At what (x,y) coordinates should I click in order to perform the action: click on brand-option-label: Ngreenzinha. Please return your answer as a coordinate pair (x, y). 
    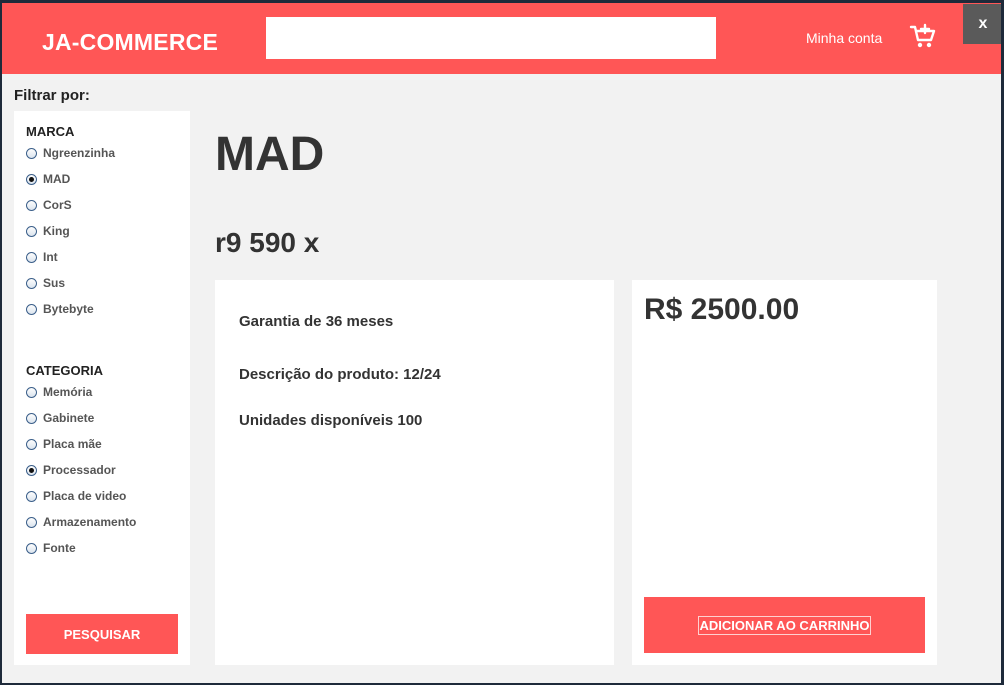
    Looking at the image, I should click on (79, 153).